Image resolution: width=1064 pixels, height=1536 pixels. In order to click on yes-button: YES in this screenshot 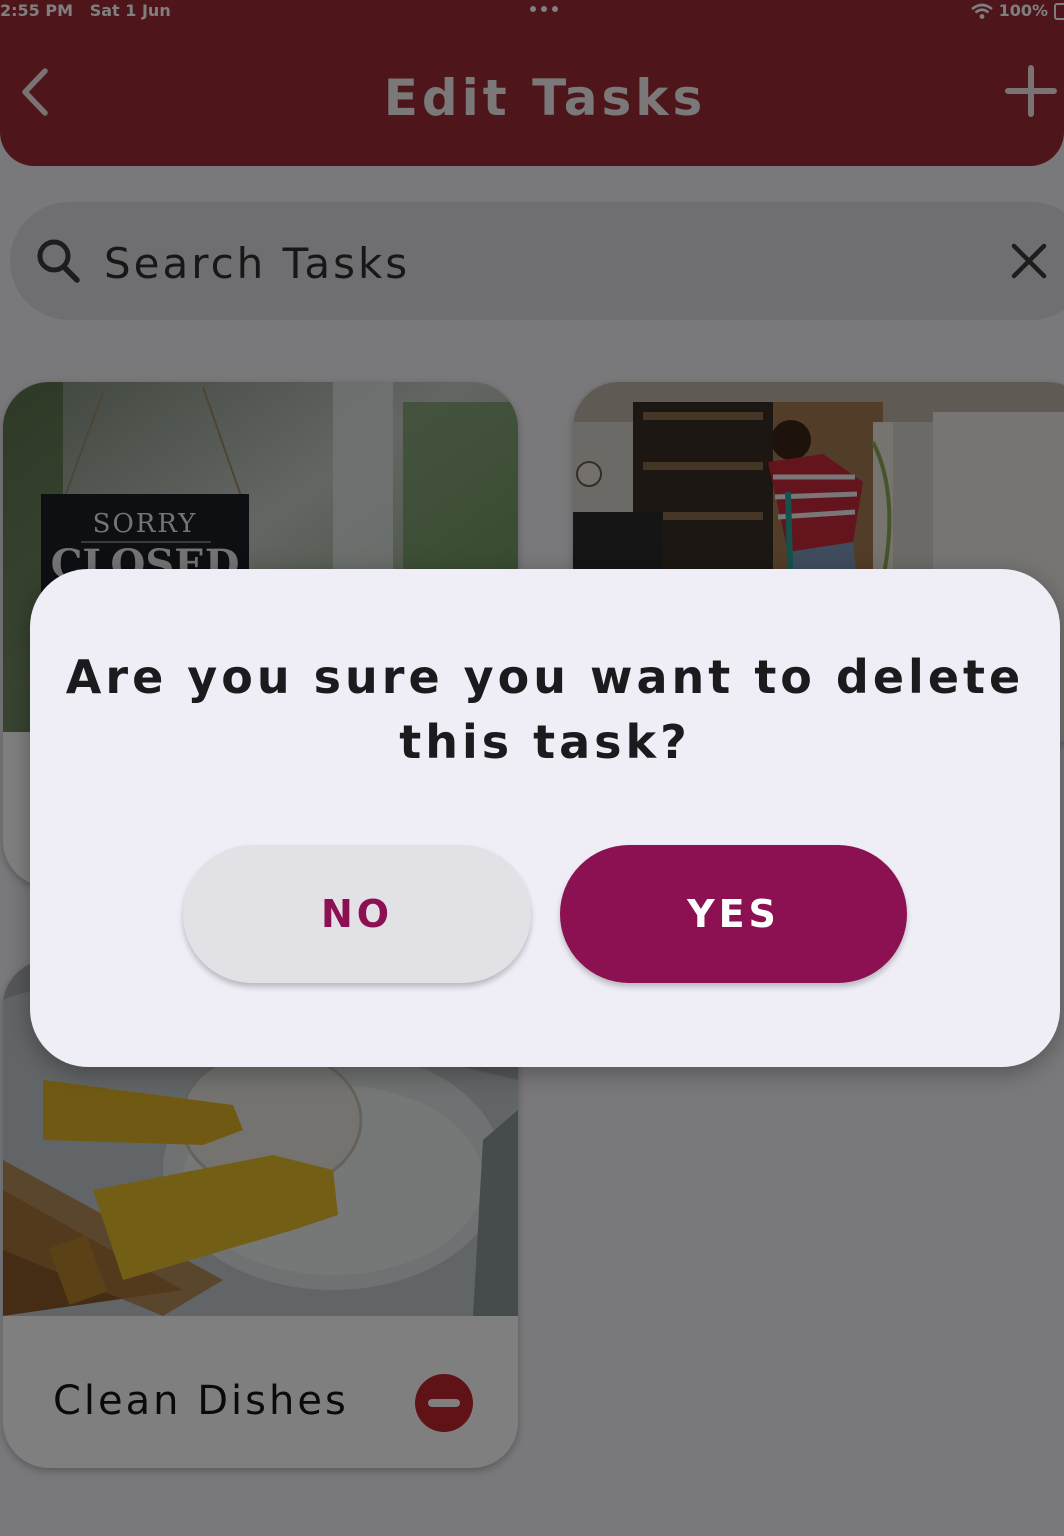, I will do `click(733, 914)`.